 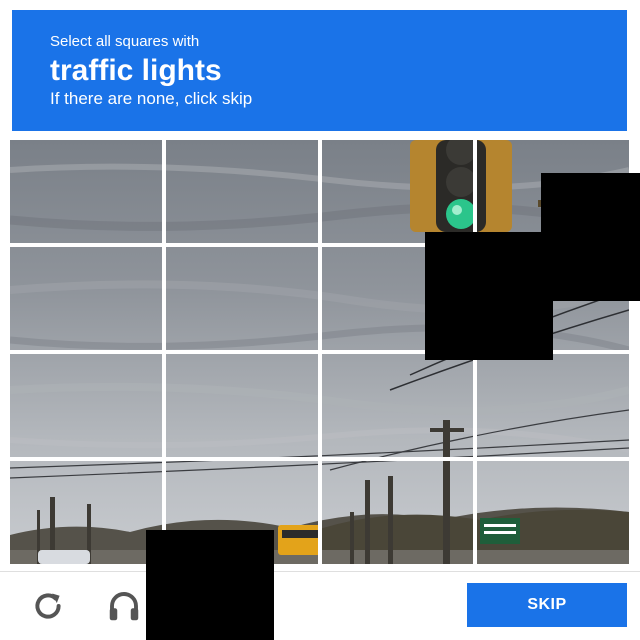 What do you see at coordinates (136, 70) in the screenshot?
I see `instruction-target: traffic lights` at bounding box center [136, 70].